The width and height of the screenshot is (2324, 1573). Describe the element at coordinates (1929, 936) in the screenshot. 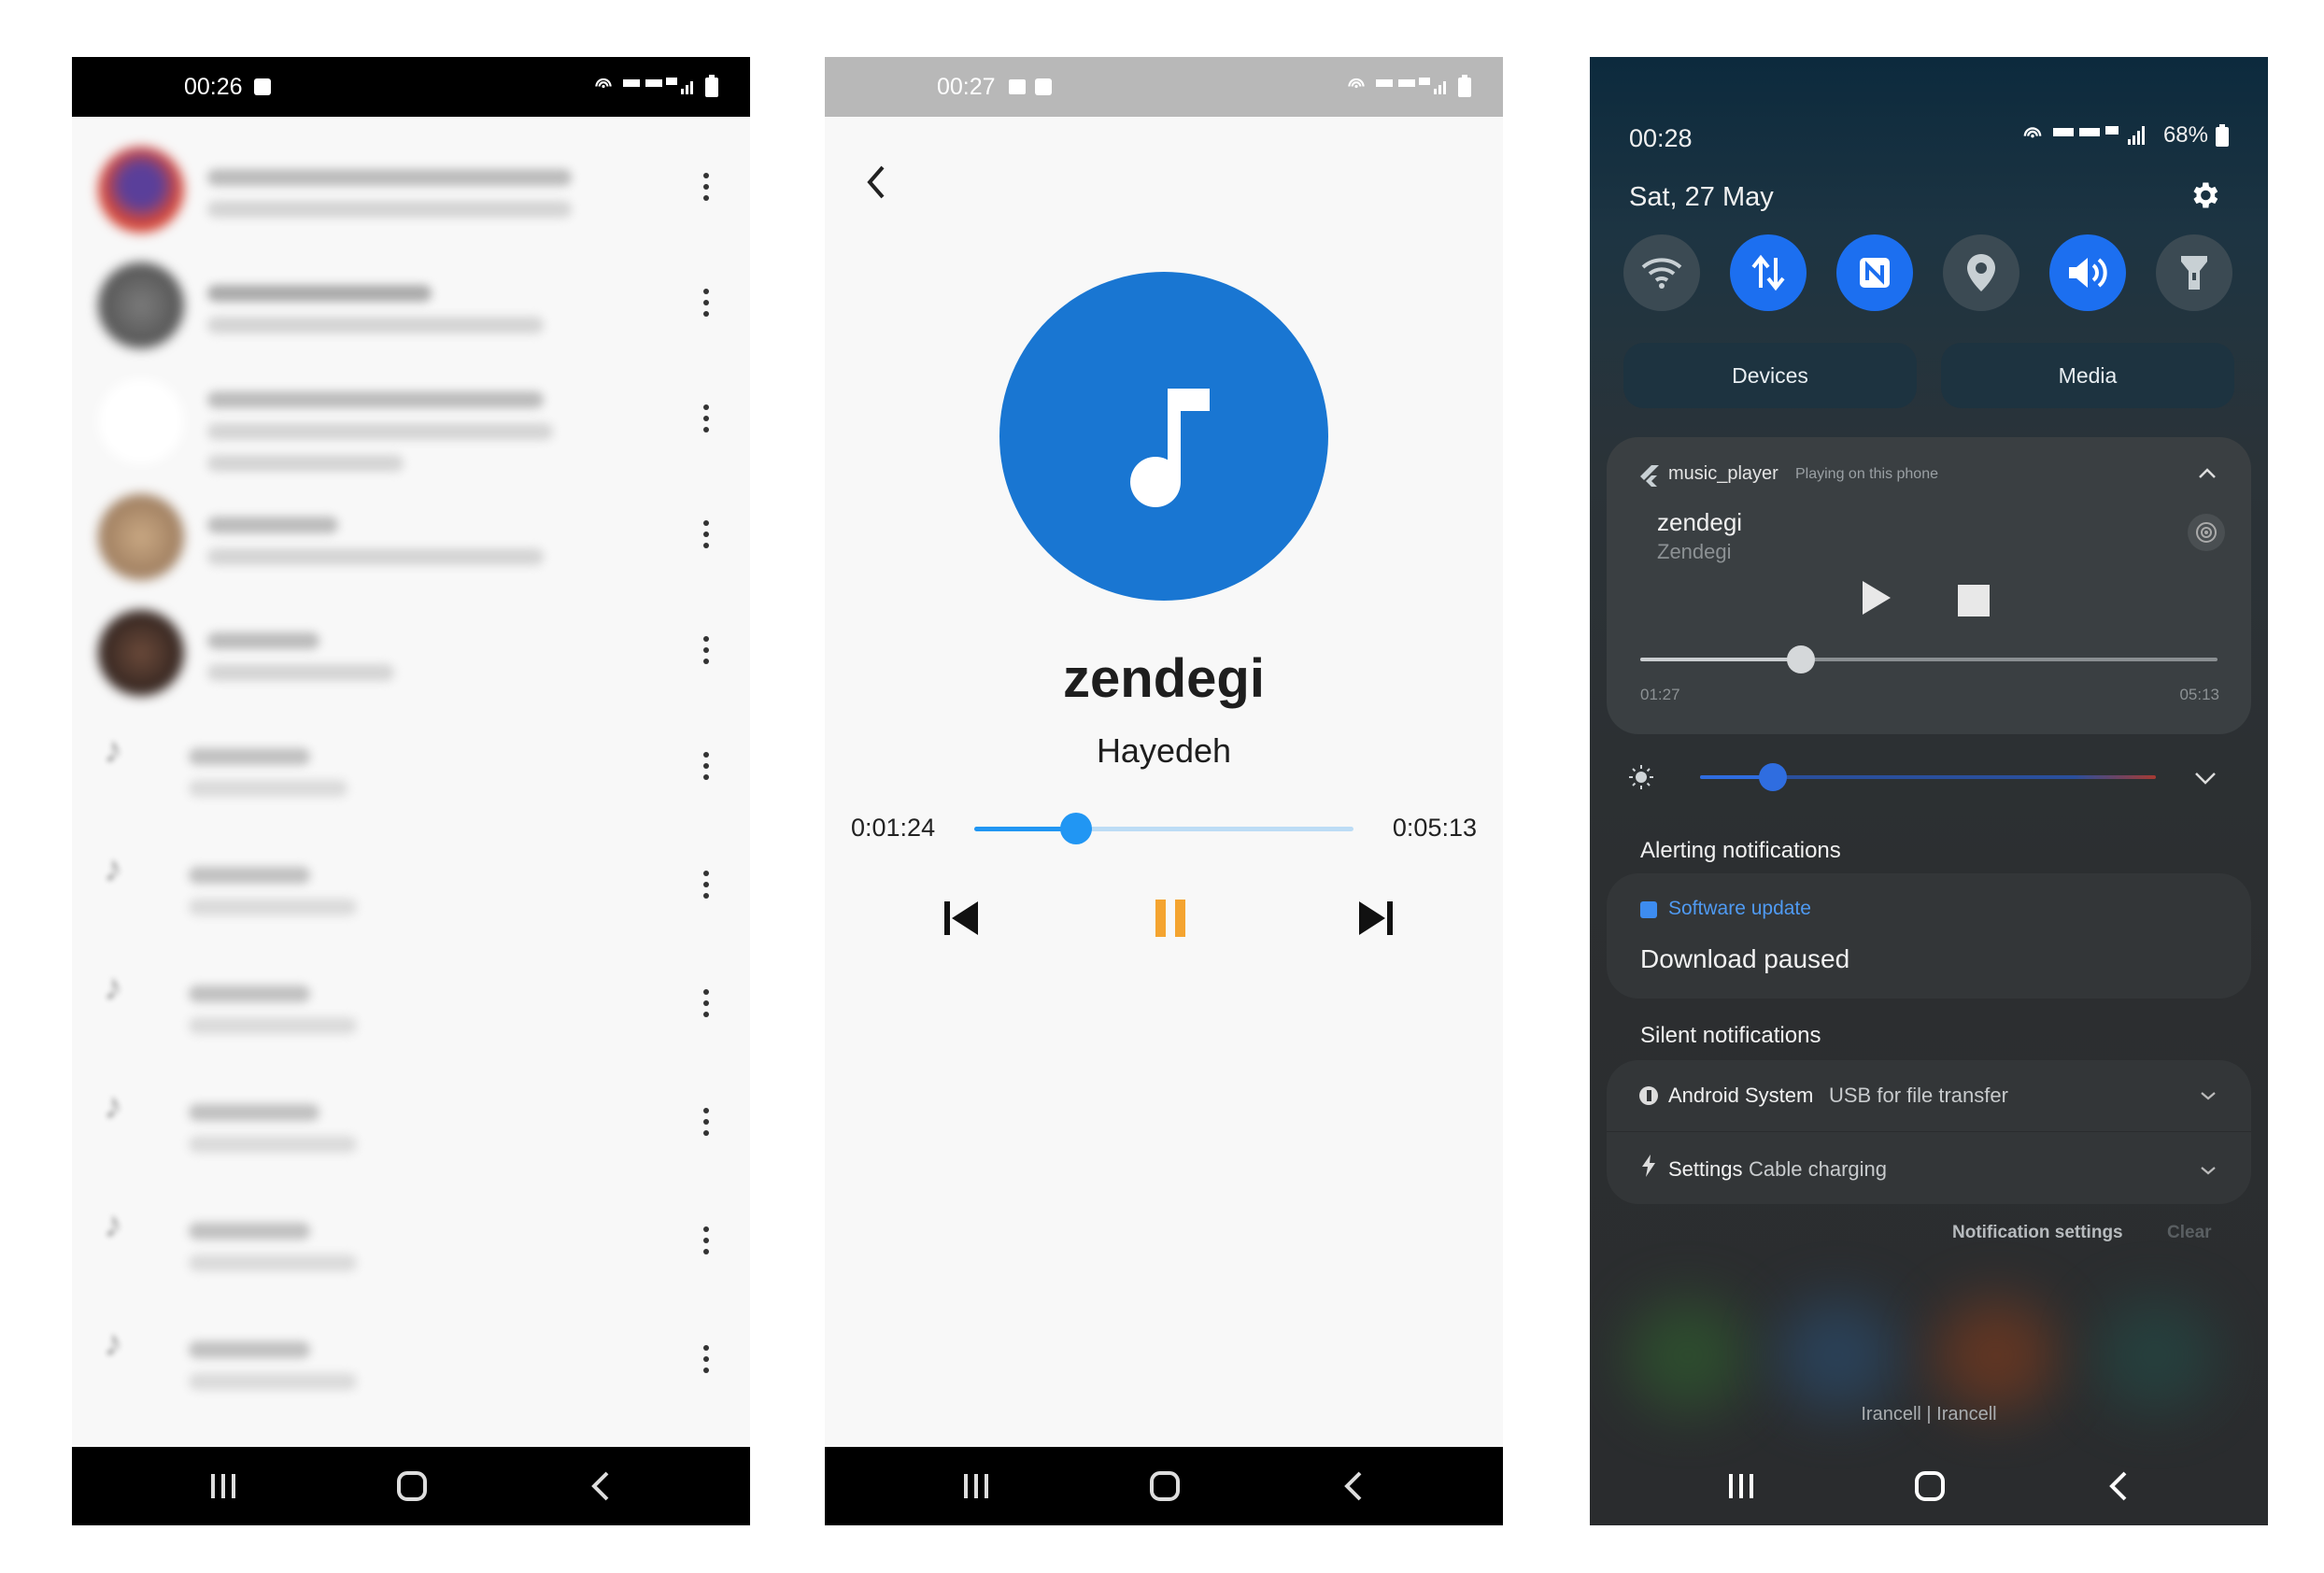

I see `software-update-notification: Software update Download paused` at that location.